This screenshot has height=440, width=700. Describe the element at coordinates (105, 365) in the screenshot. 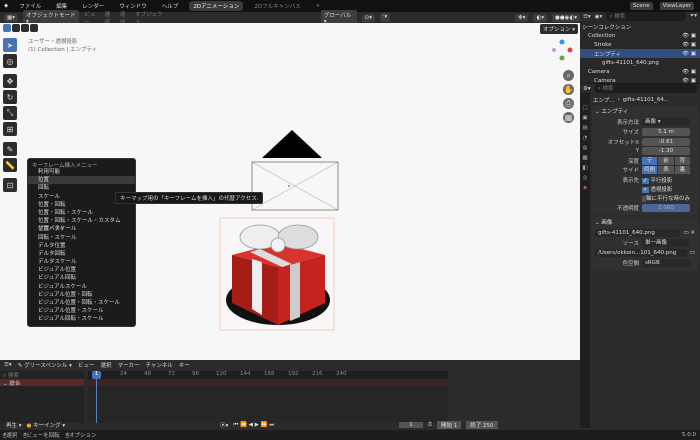

I see `timeline-menu-select: 選択` at that location.